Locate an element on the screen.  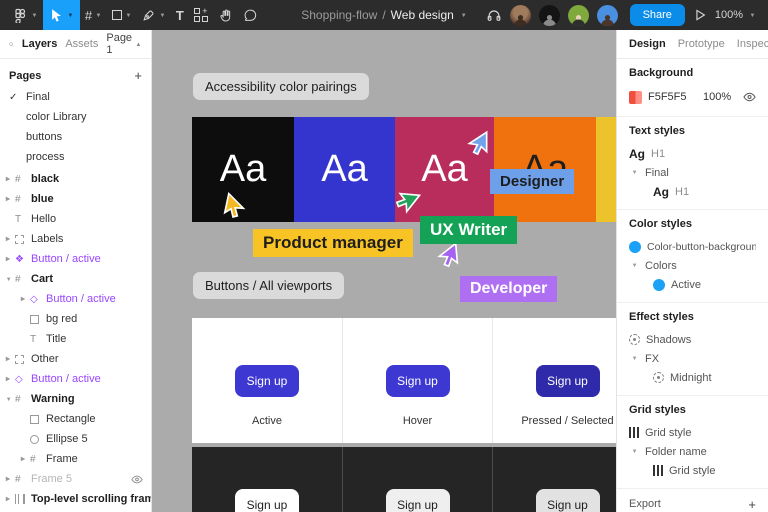
layer-row: bg red is located at coordinates (75, 319).